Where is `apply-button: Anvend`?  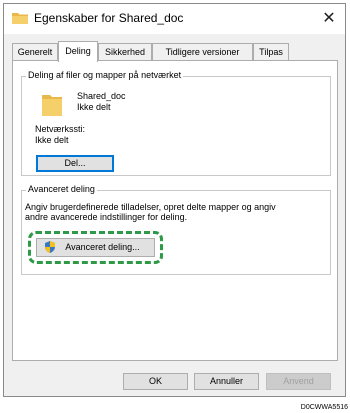
apply-button: Anvend is located at coordinates (298, 381).